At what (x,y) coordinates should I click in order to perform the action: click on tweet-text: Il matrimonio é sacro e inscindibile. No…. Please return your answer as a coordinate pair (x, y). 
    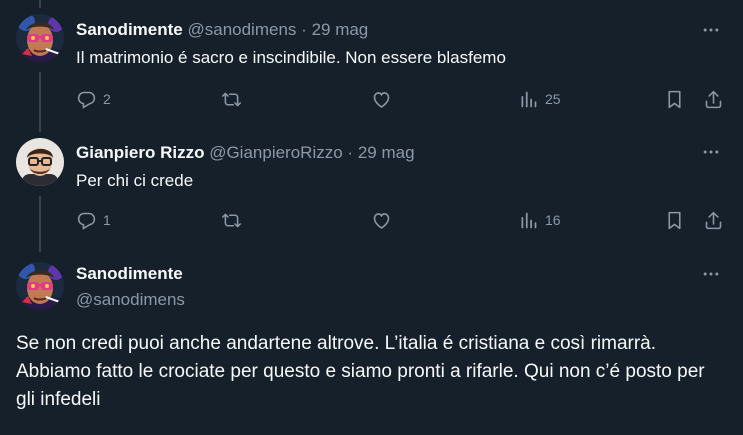
    Looking at the image, I should click on (291, 57).